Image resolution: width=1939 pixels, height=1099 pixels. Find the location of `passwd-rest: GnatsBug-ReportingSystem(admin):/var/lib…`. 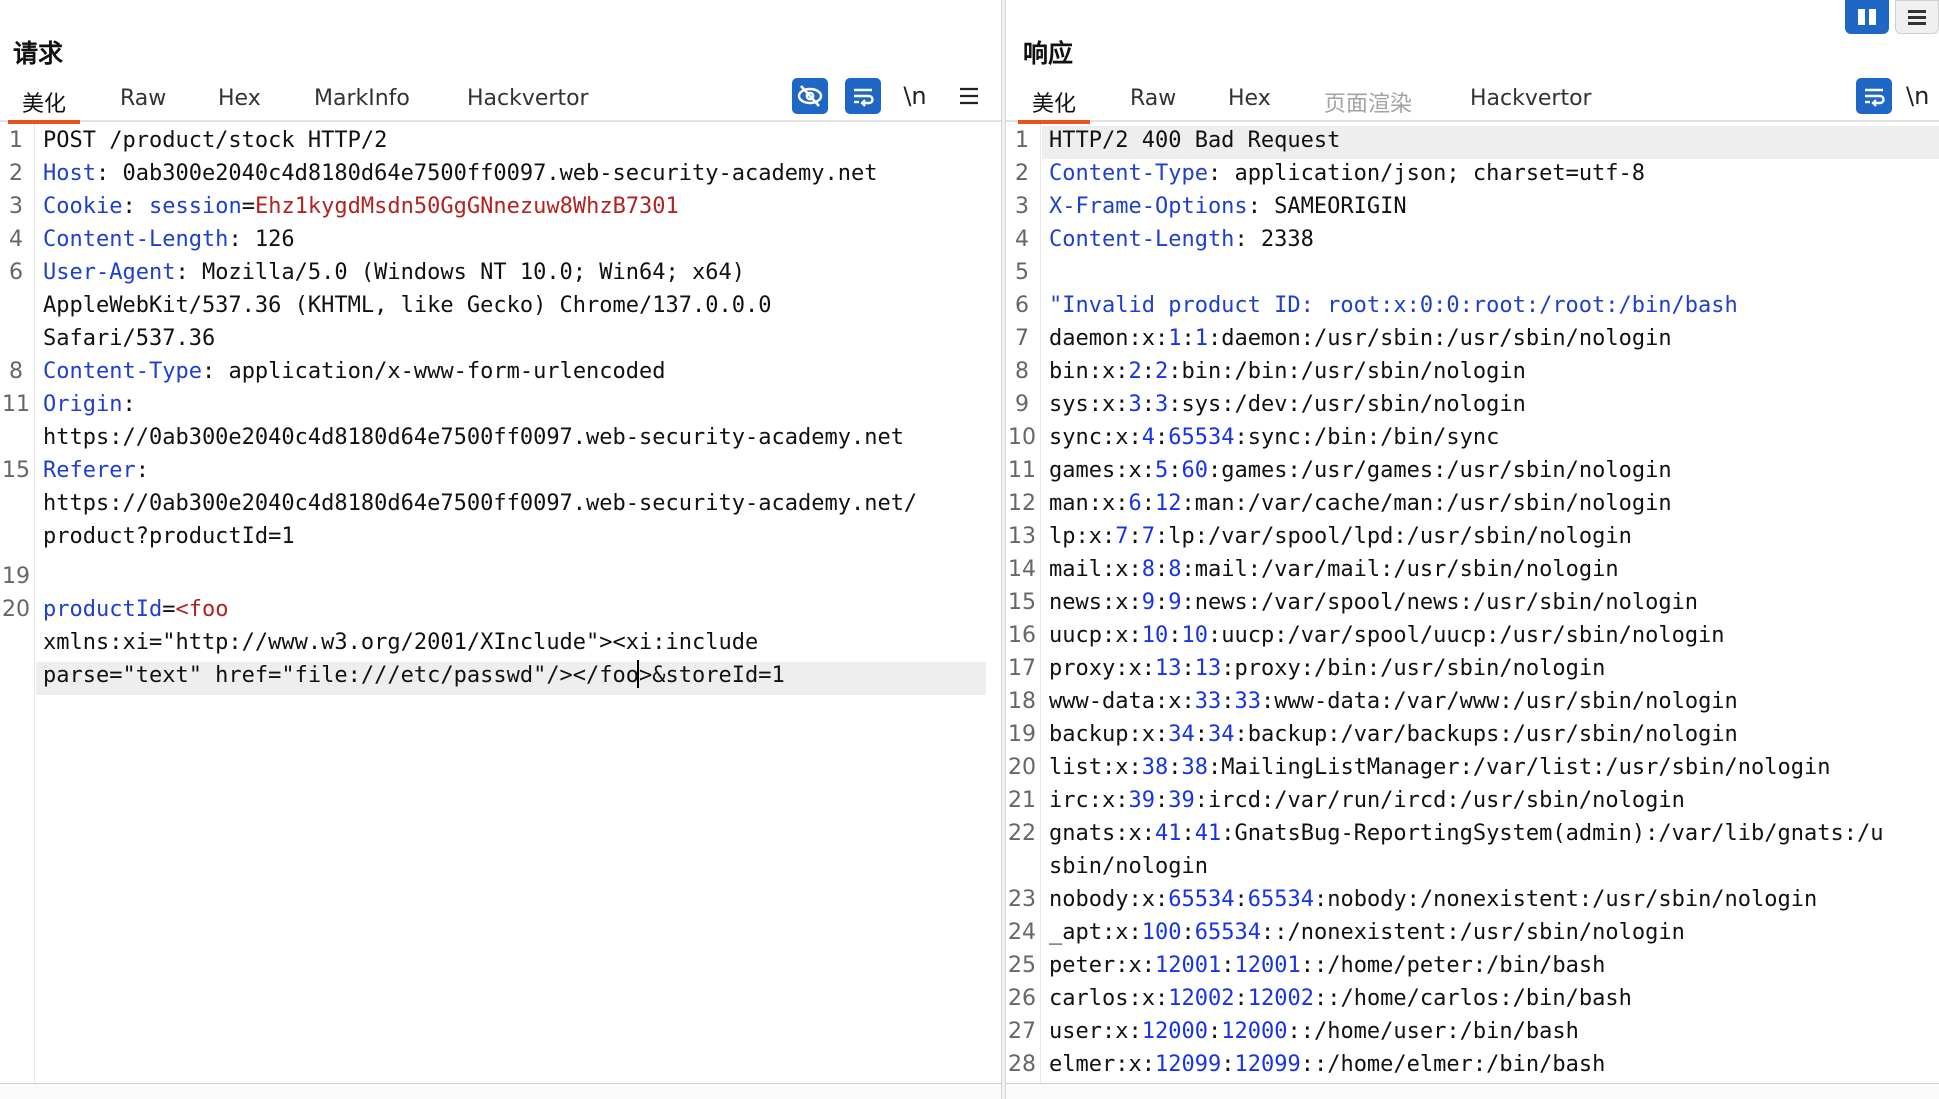

passwd-rest: GnatsBug-ReportingSystem(admin):/var/lib… is located at coordinates (1559, 833).